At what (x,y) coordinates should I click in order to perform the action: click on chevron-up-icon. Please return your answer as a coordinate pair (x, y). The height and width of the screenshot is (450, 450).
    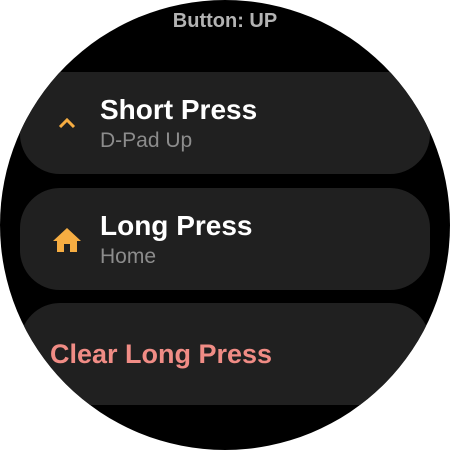
    Looking at the image, I should click on (67, 123).